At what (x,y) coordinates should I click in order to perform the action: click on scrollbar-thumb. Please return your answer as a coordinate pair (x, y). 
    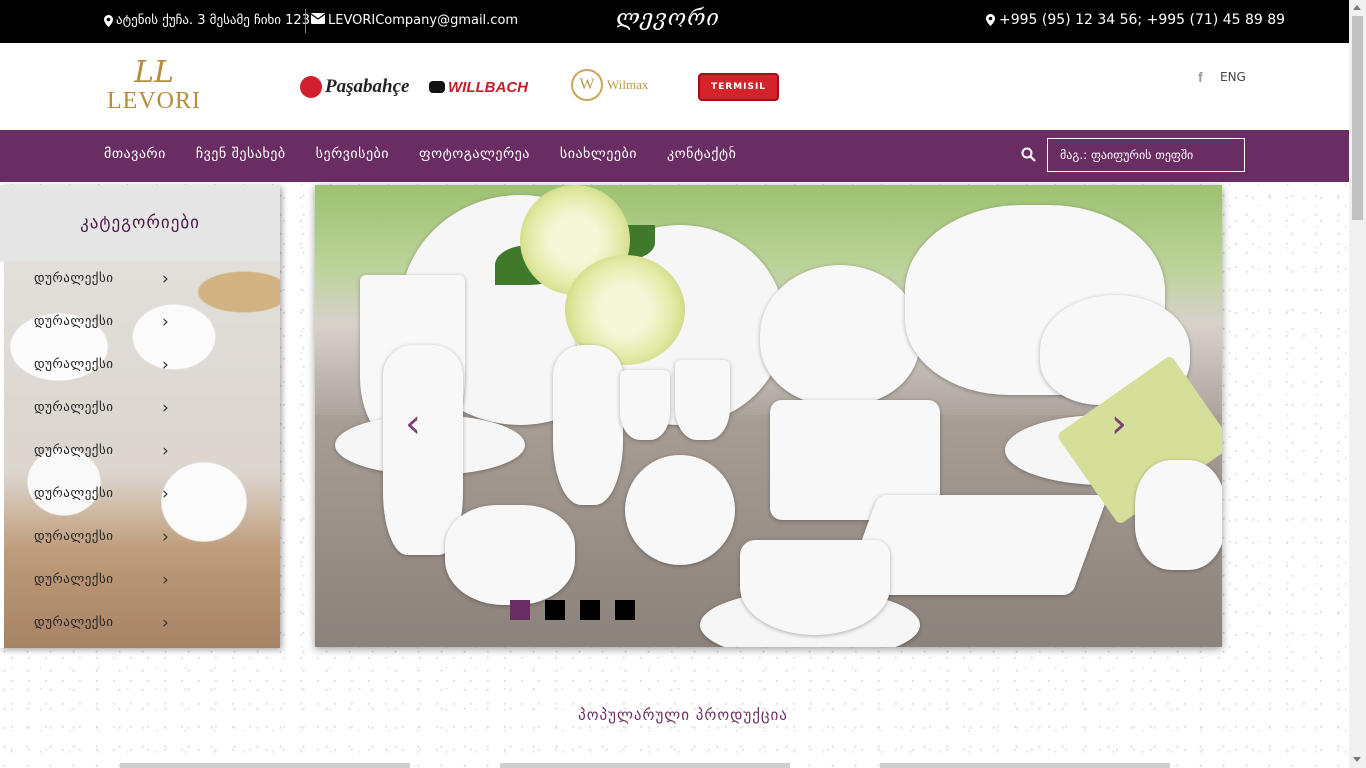
    Looking at the image, I should click on (1357, 118).